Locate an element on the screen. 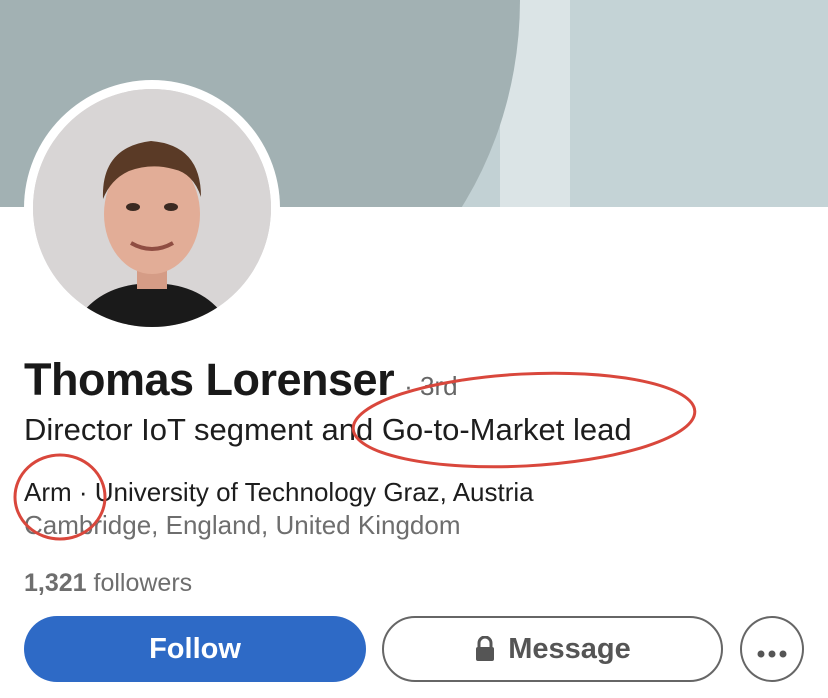 The image size is (828, 698). avatar-photo is located at coordinates (152, 208).